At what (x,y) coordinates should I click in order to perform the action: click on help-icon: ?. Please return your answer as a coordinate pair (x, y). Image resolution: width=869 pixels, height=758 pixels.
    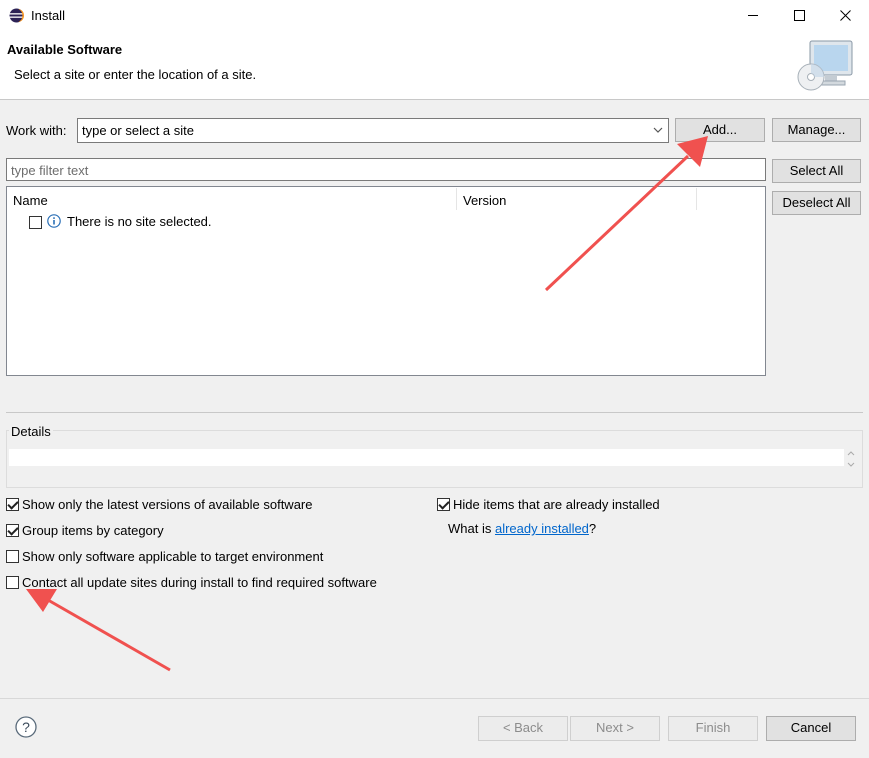
    Looking at the image, I should click on (26, 727).